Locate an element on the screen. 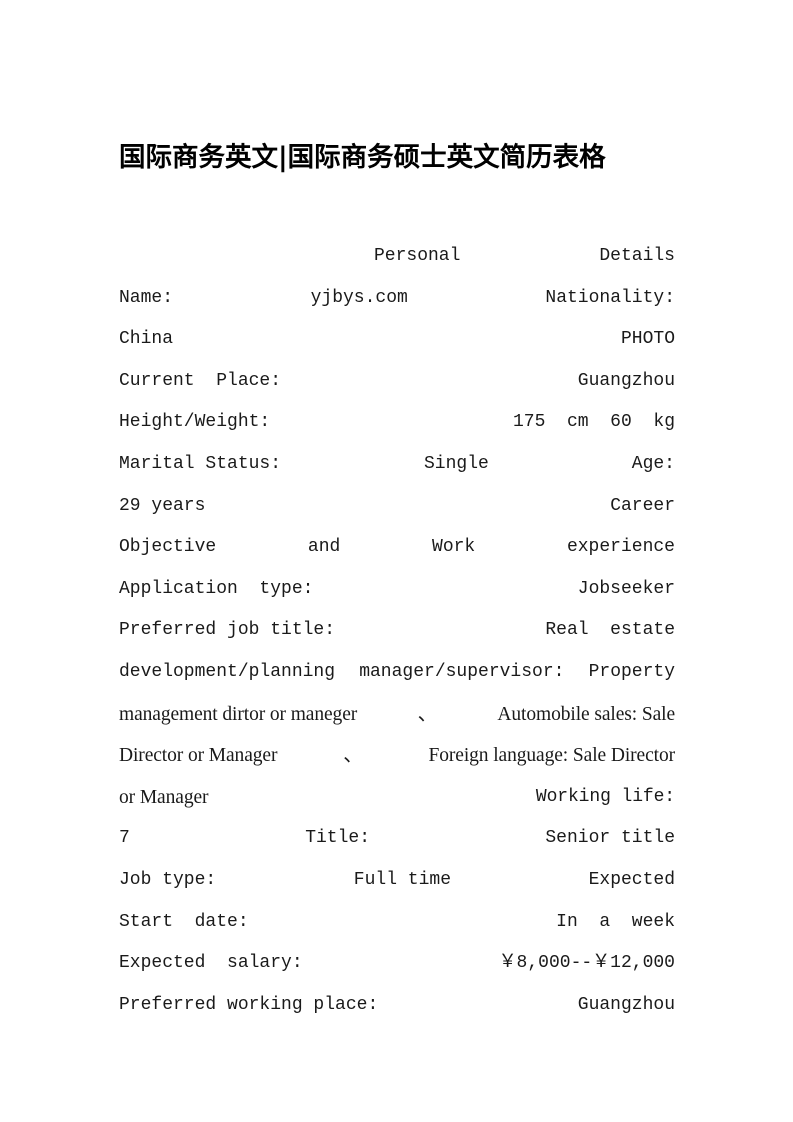  career-word: Career is located at coordinates (642, 505).